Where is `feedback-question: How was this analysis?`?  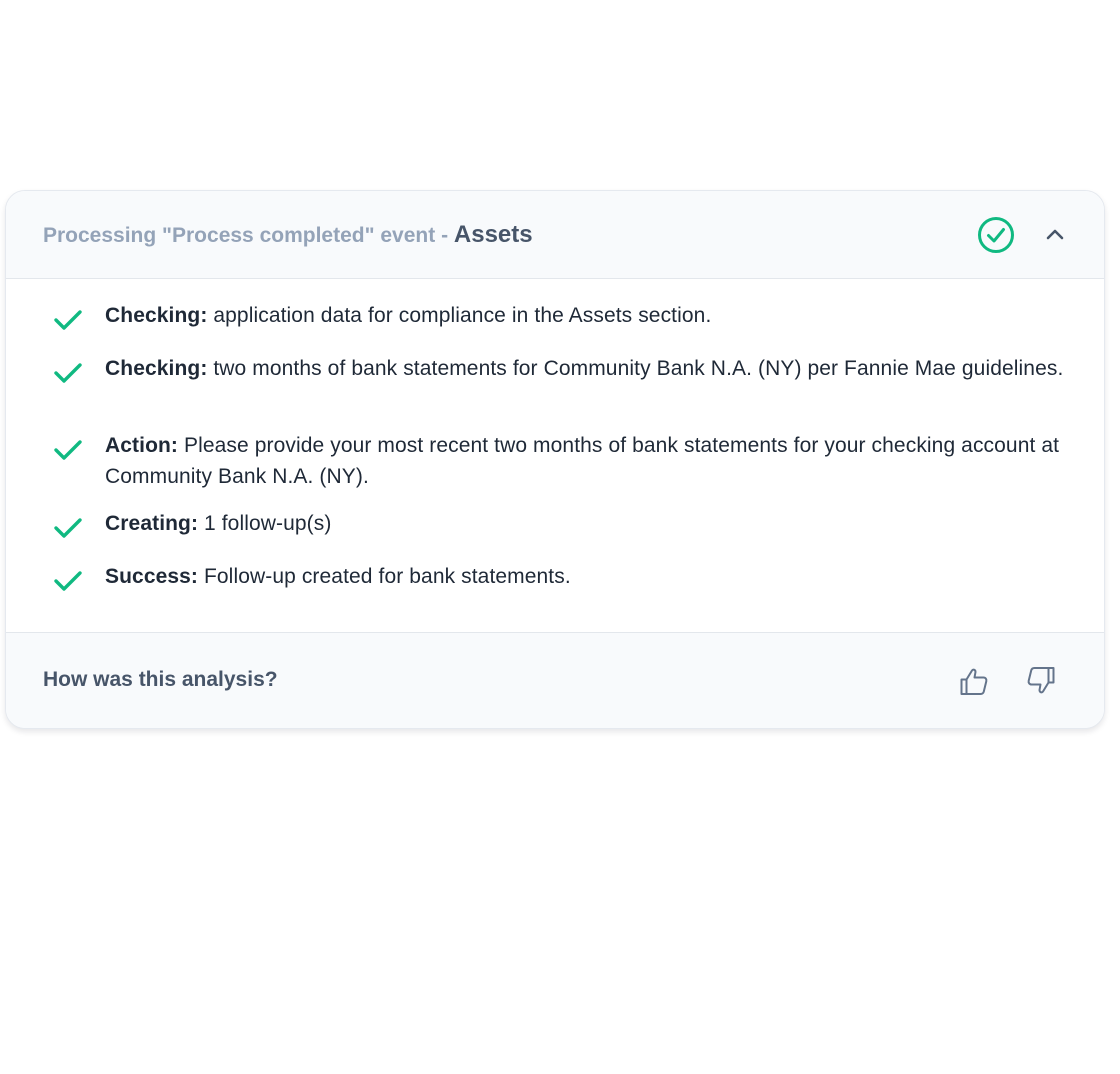
feedback-question: How was this analysis? is located at coordinates (160, 679).